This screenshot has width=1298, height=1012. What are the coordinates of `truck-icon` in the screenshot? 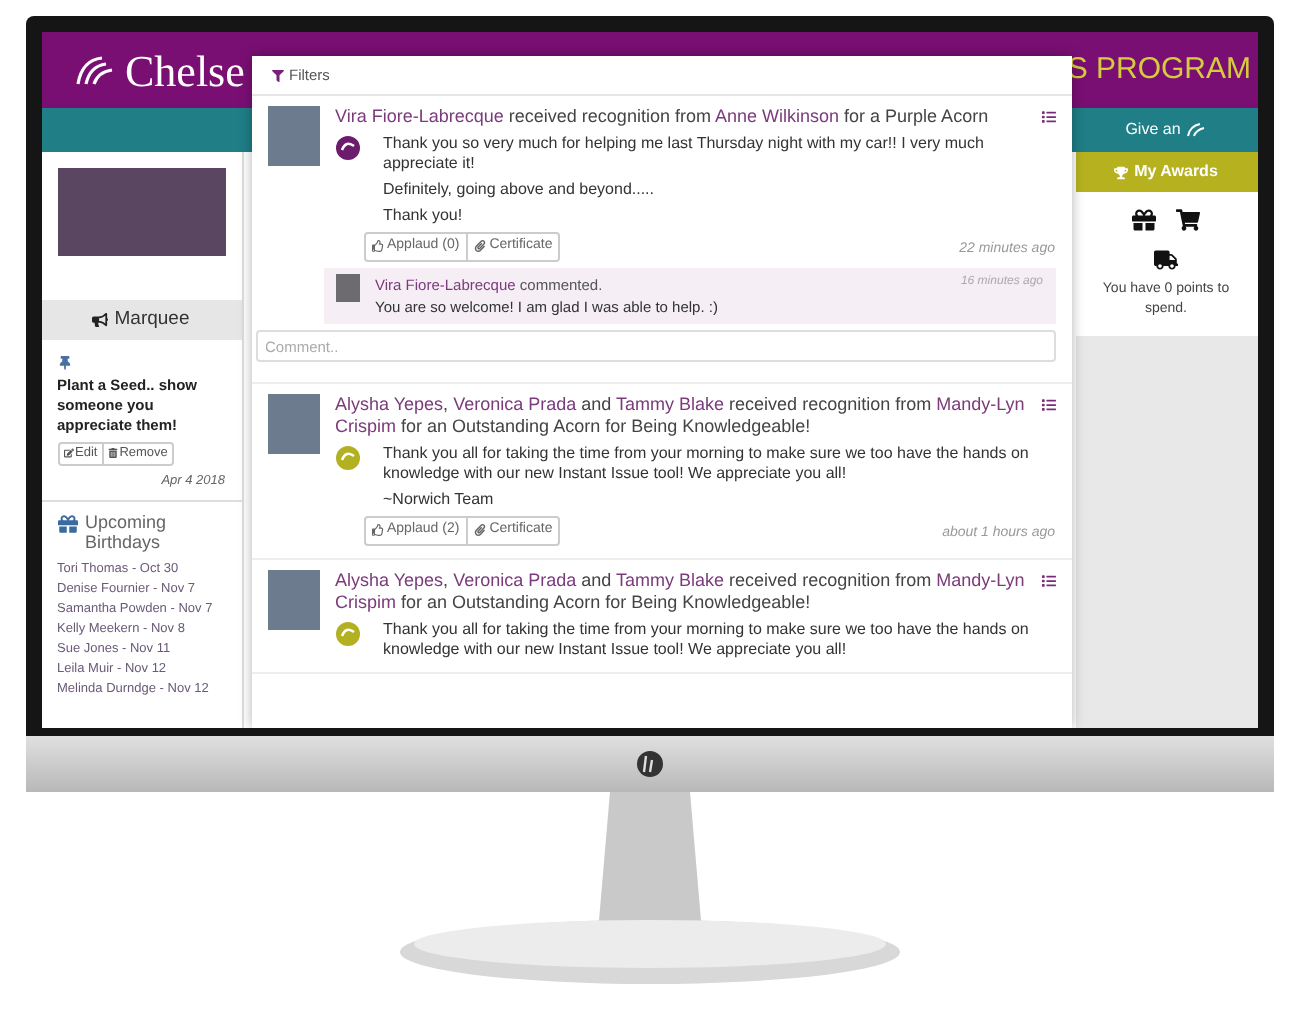 It's located at (1166, 260).